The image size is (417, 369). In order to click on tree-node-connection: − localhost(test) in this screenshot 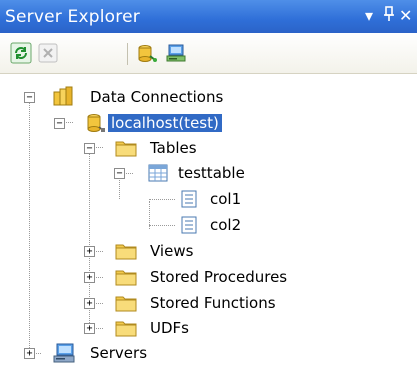, I will do `click(208, 124)`.